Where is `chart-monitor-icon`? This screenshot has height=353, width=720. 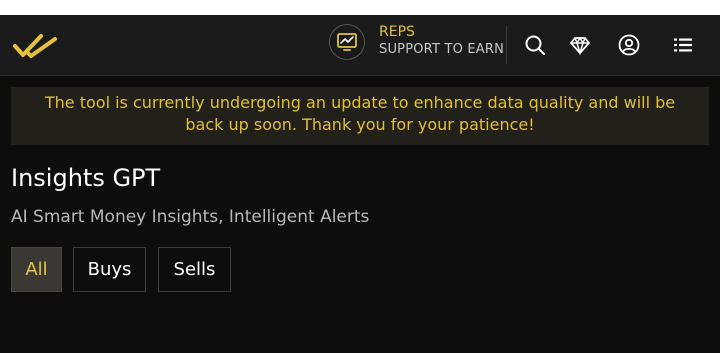 chart-monitor-icon is located at coordinates (347, 42).